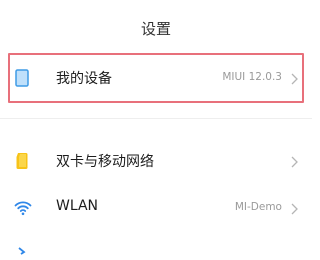 This screenshot has width=320, height=260. Describe the element at coordinates (156, 3) in the screenshot. I see `status-bar` at that location.